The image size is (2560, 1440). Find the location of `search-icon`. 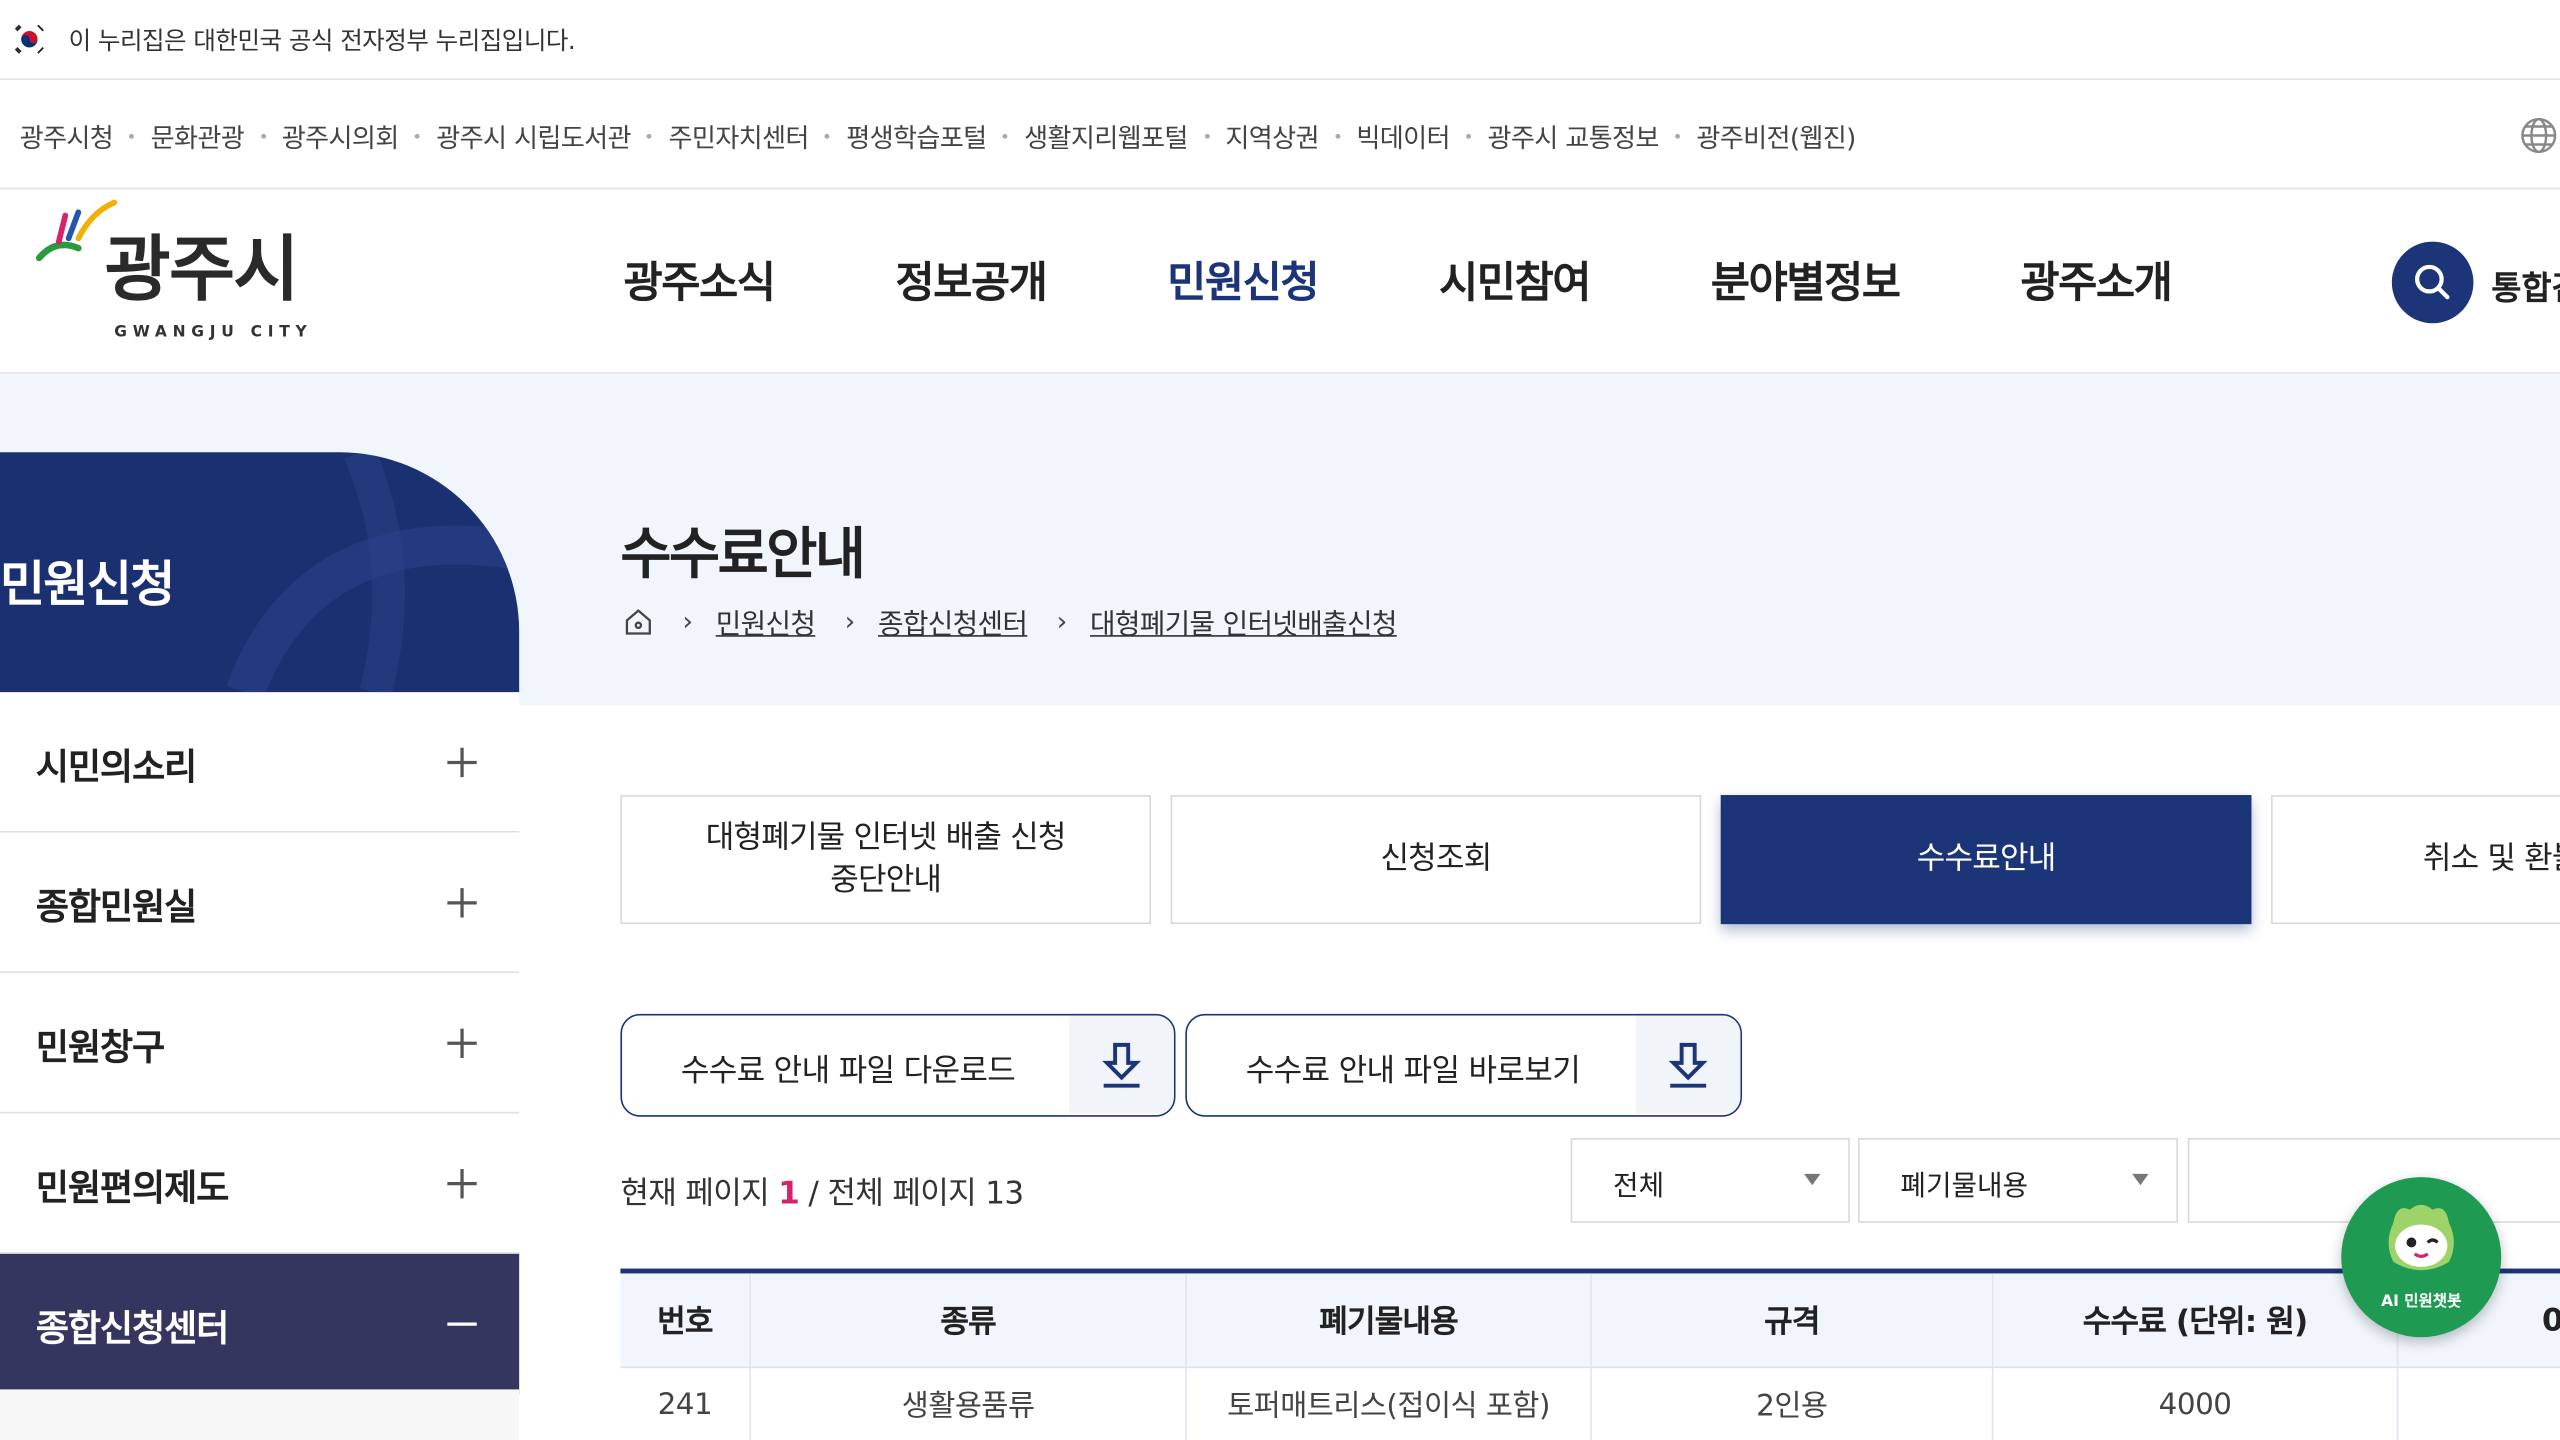

search-icon is located at coordinates (2432, 282).